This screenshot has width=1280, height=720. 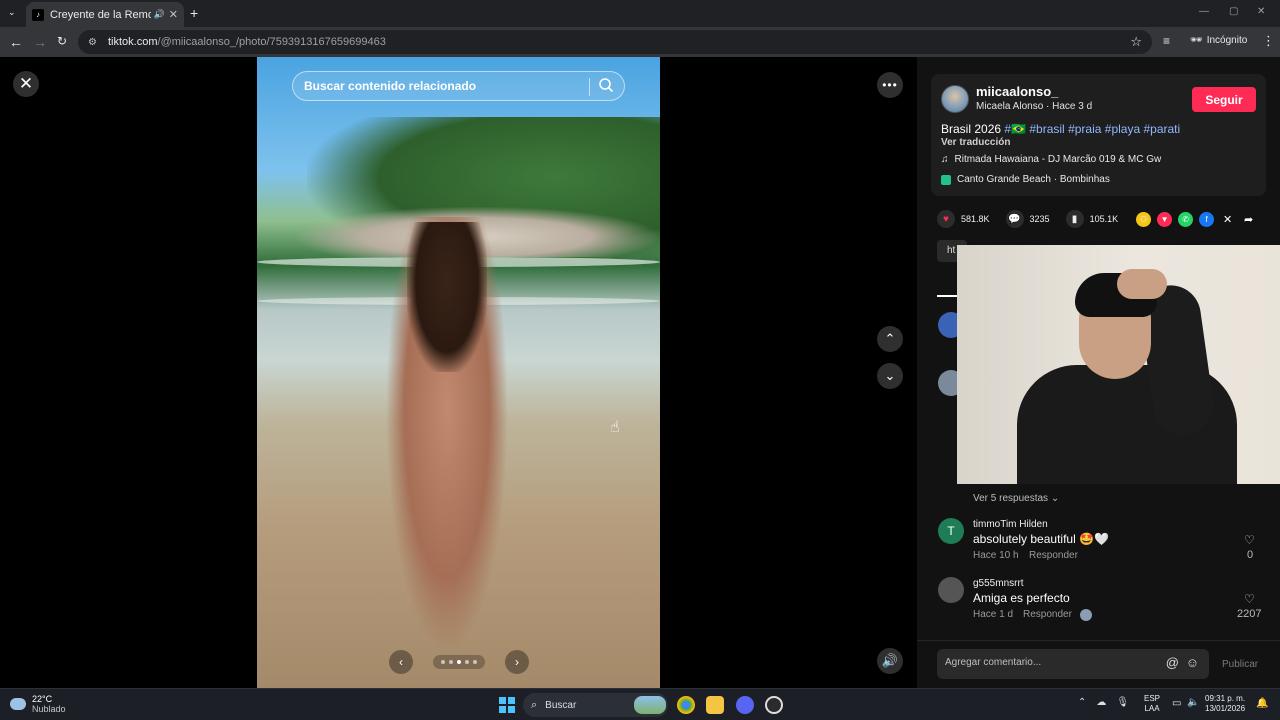 I want to click on like-action: ♥ 581.8K, so click(x=963, y=219).